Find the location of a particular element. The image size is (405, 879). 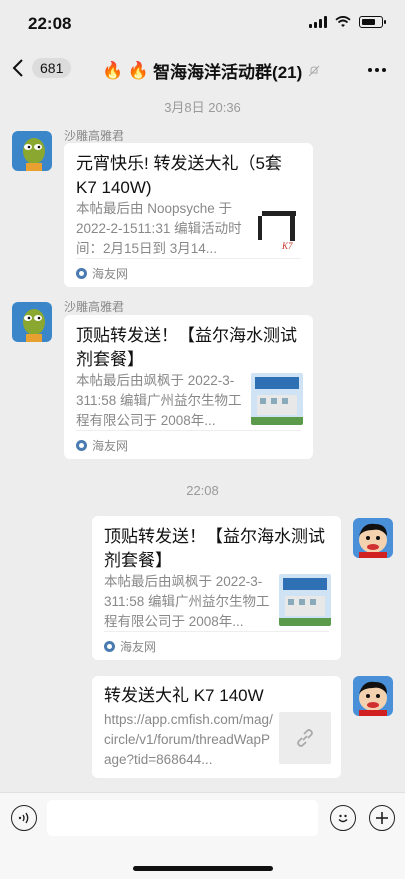

chat-header: 681 🔥 🔥 智海海洋活动群(21) is located at coordinates (202, 69).